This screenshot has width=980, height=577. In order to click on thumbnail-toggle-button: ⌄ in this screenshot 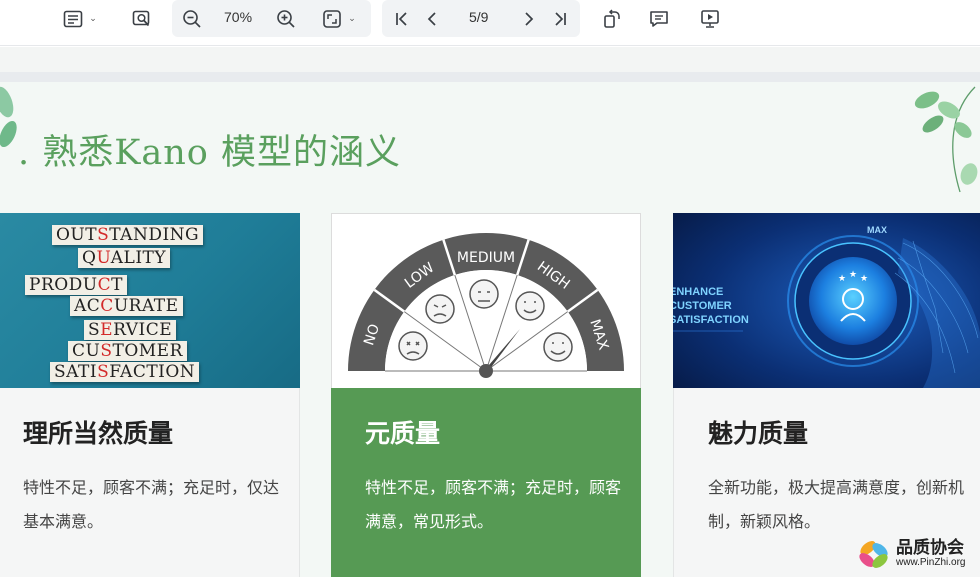, I will do `click(80, 19)`.